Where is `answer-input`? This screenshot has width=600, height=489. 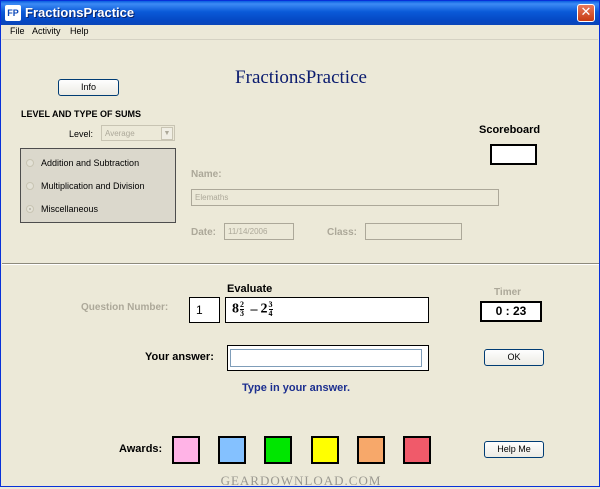 answer-input is located at coordinates (326, 358).